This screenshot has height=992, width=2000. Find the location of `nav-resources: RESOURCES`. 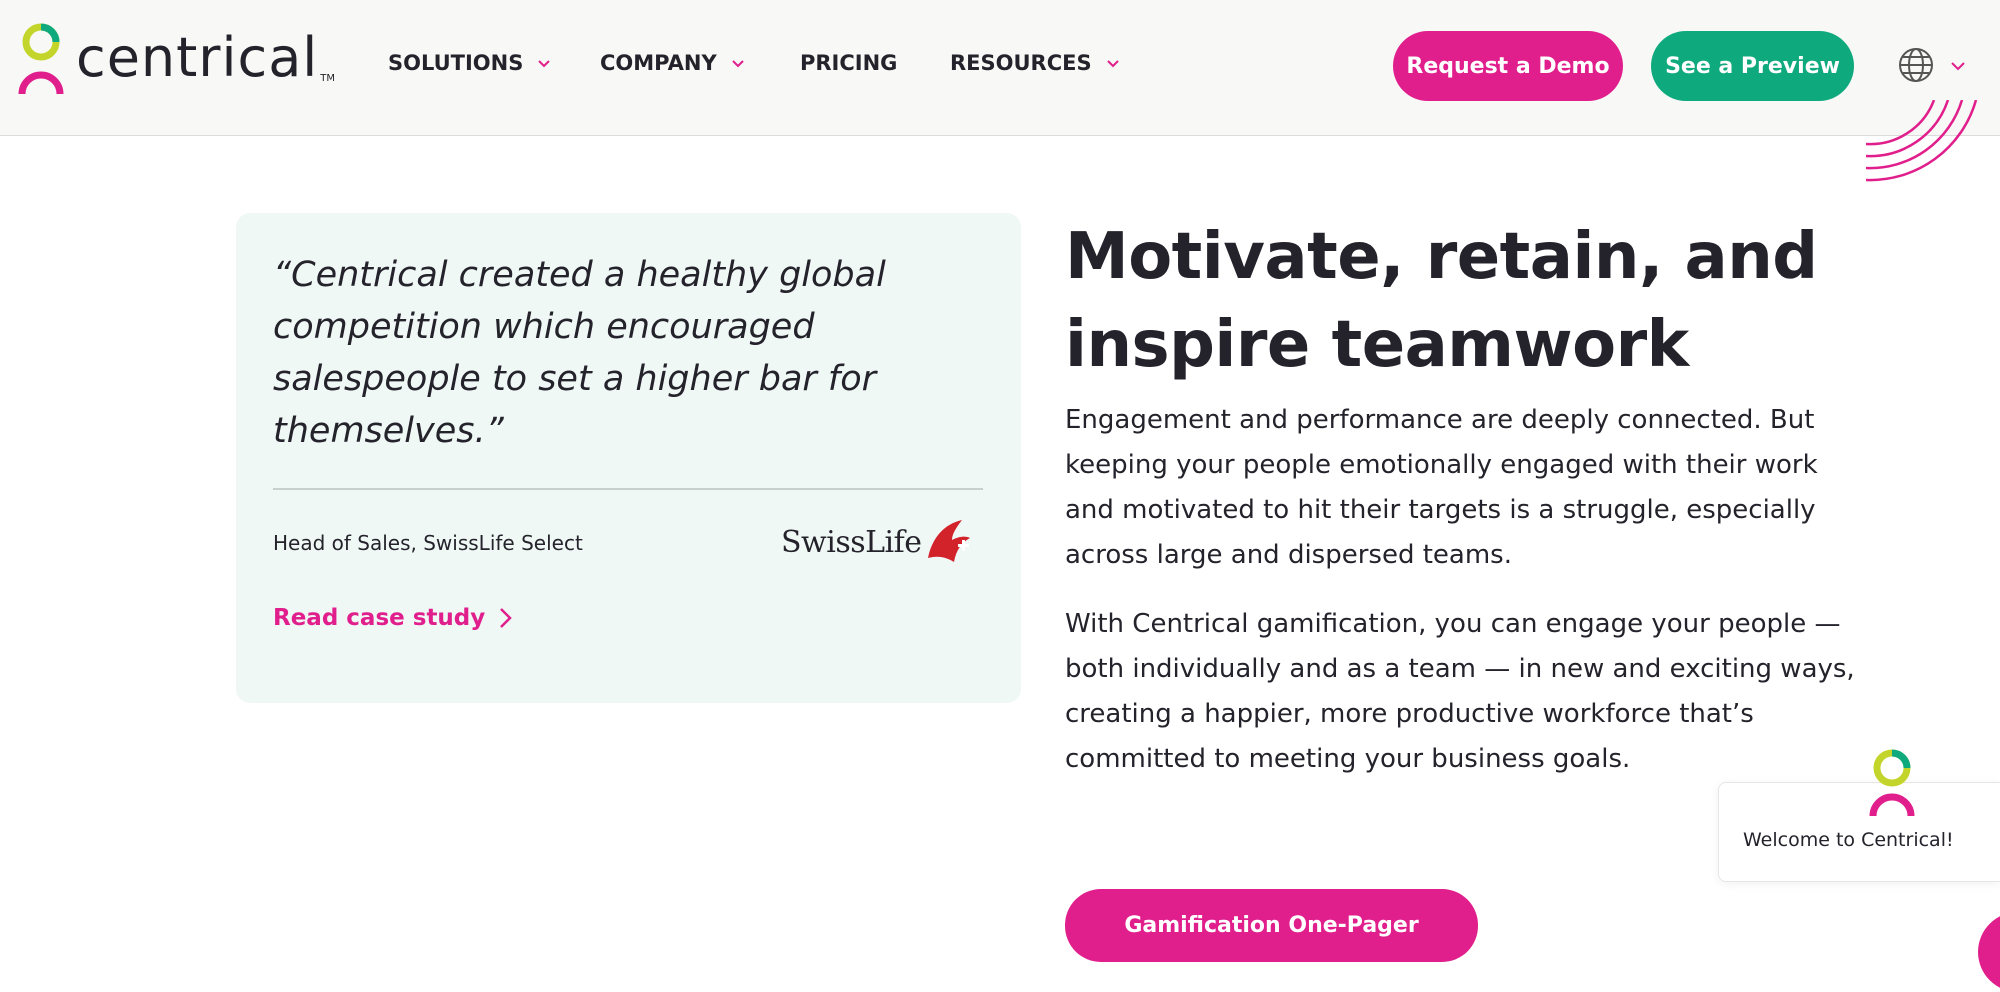

nav-resources: RESOURCES is located at coordinates (1035, 63).